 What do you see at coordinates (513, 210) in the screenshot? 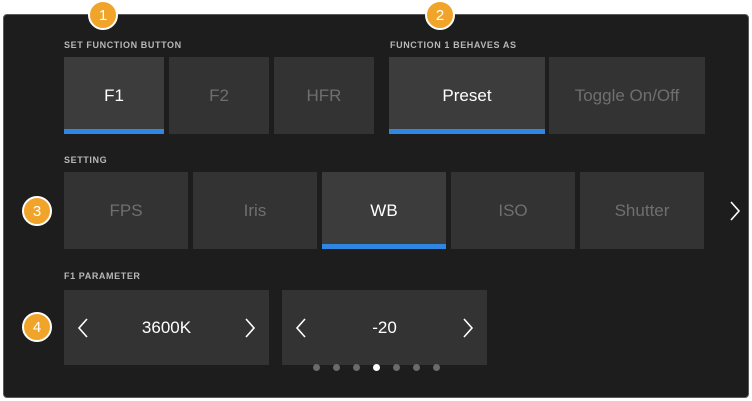
I see `setting-iso-button: ISO` at bounding box center [513, 210].